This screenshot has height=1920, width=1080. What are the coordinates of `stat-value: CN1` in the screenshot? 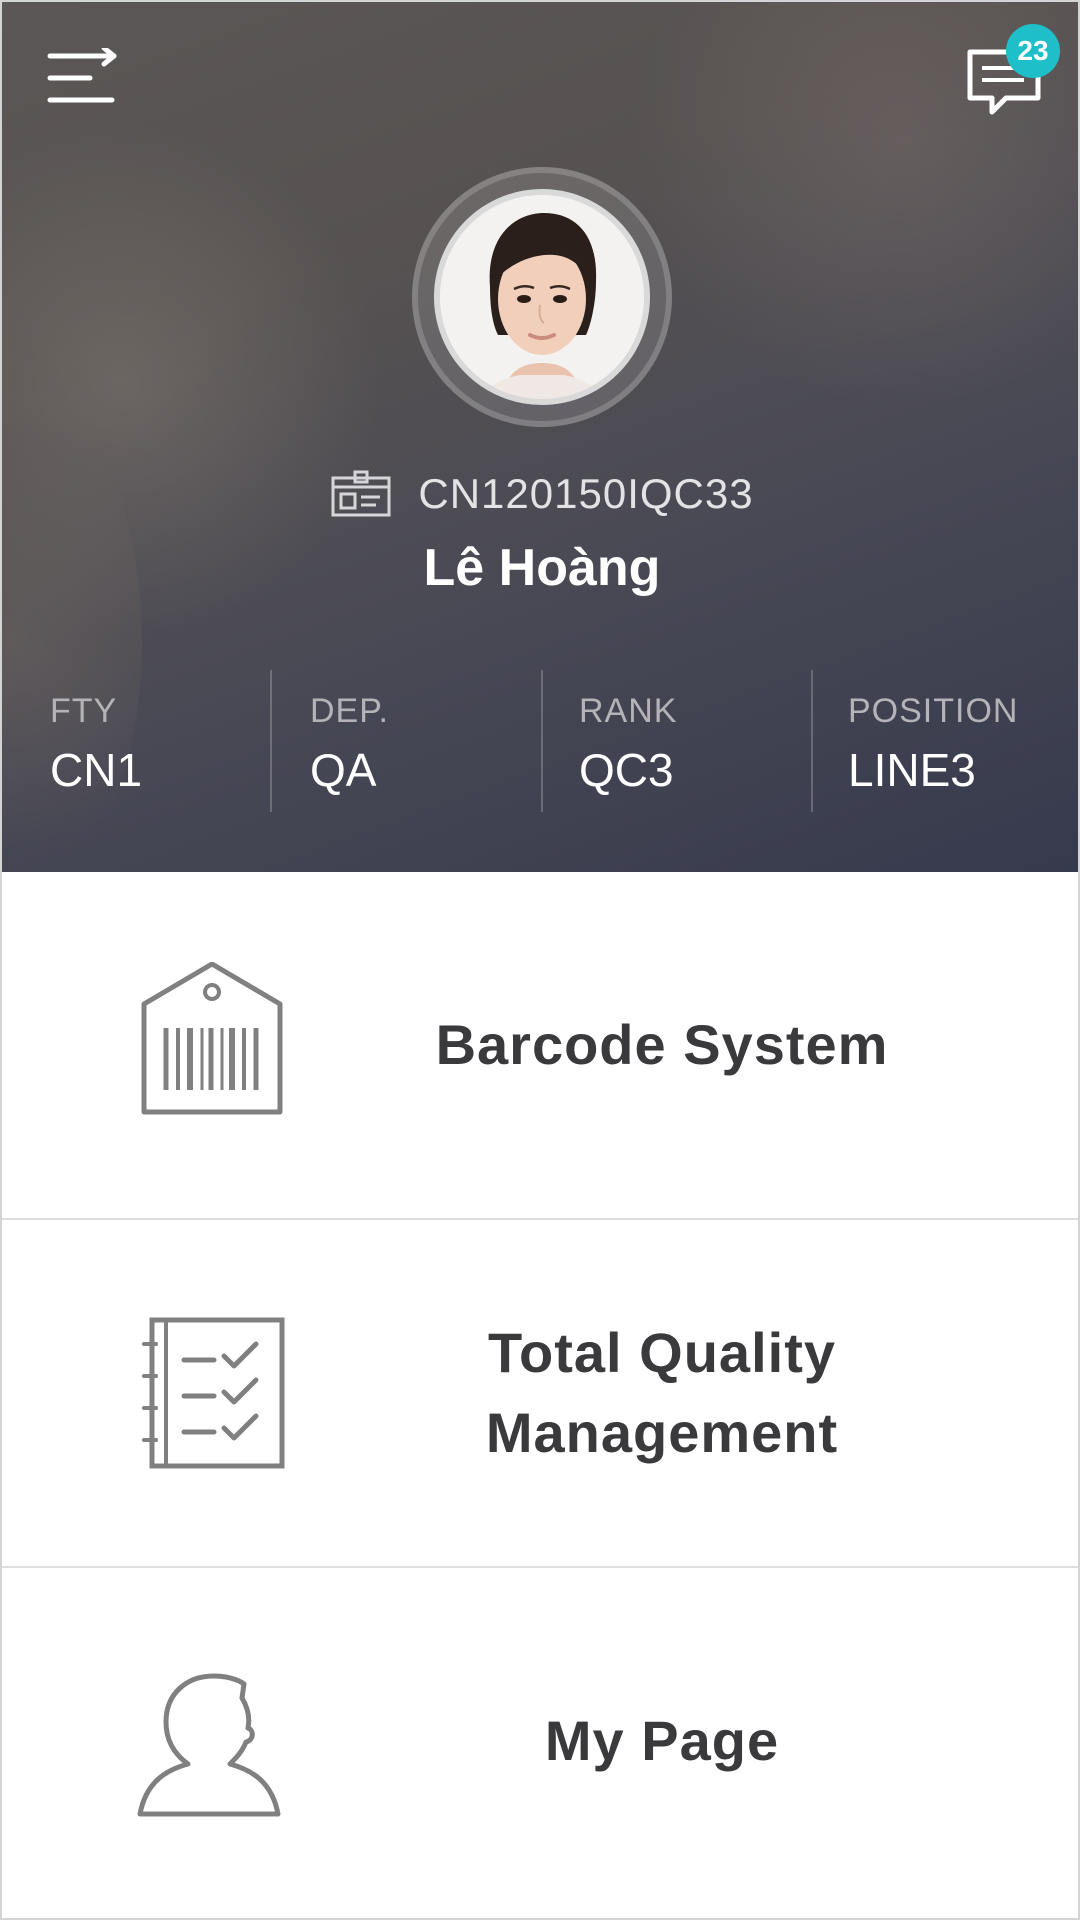 It's located at (96, 770).